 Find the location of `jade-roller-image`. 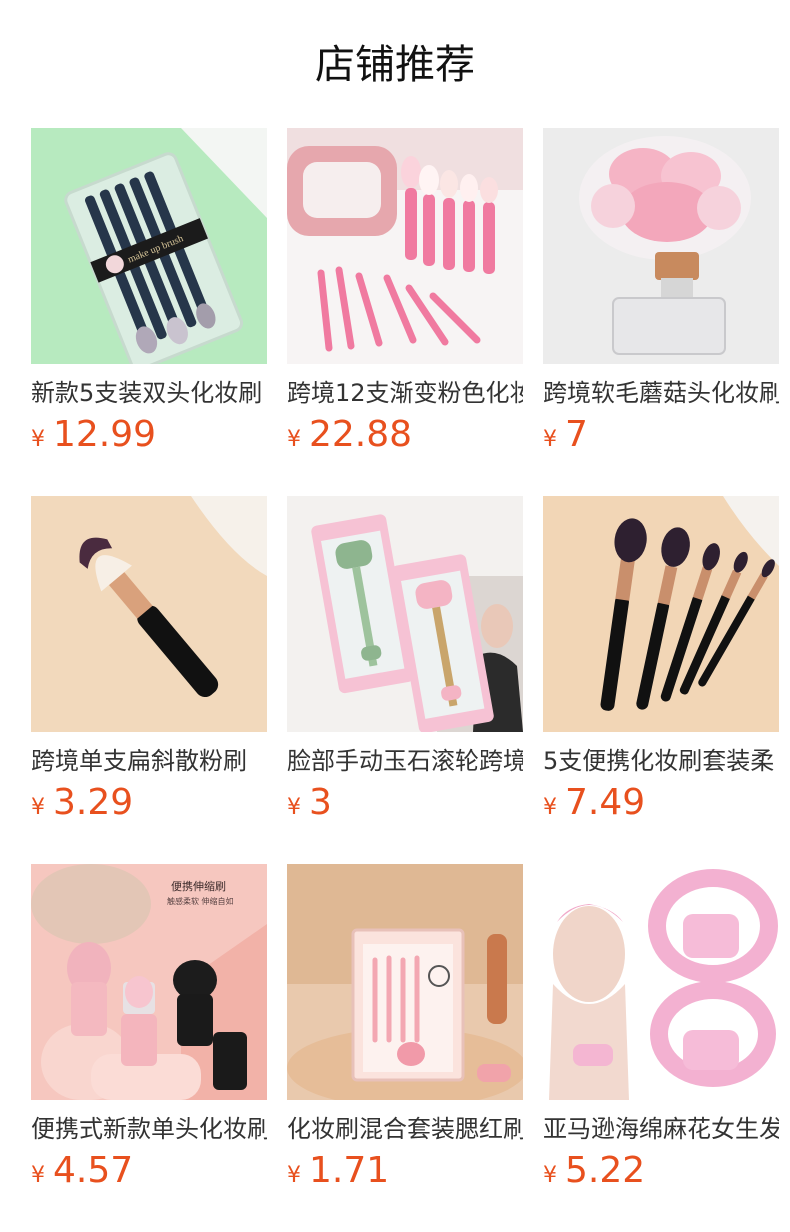

jade-roller-image is located at coordinates (405, 614).